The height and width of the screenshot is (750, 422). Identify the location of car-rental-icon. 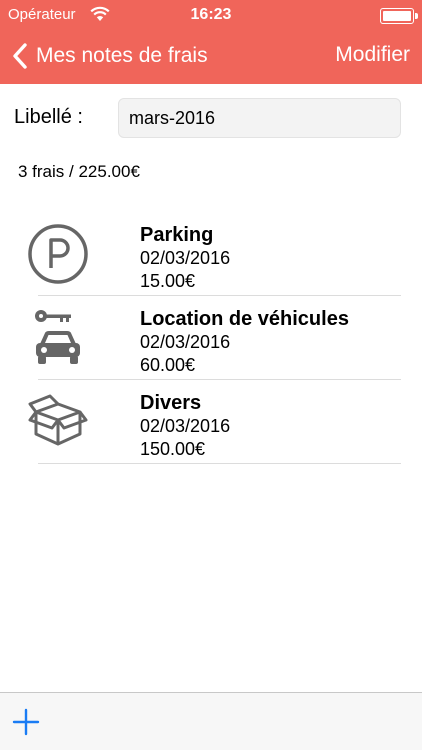
(57, 337).